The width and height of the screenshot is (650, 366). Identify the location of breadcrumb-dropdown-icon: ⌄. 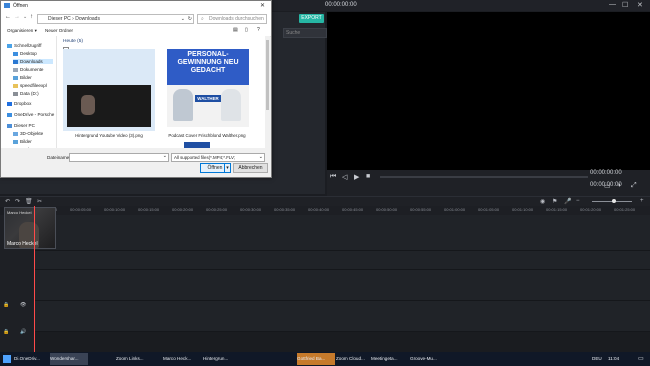
(183, 19).